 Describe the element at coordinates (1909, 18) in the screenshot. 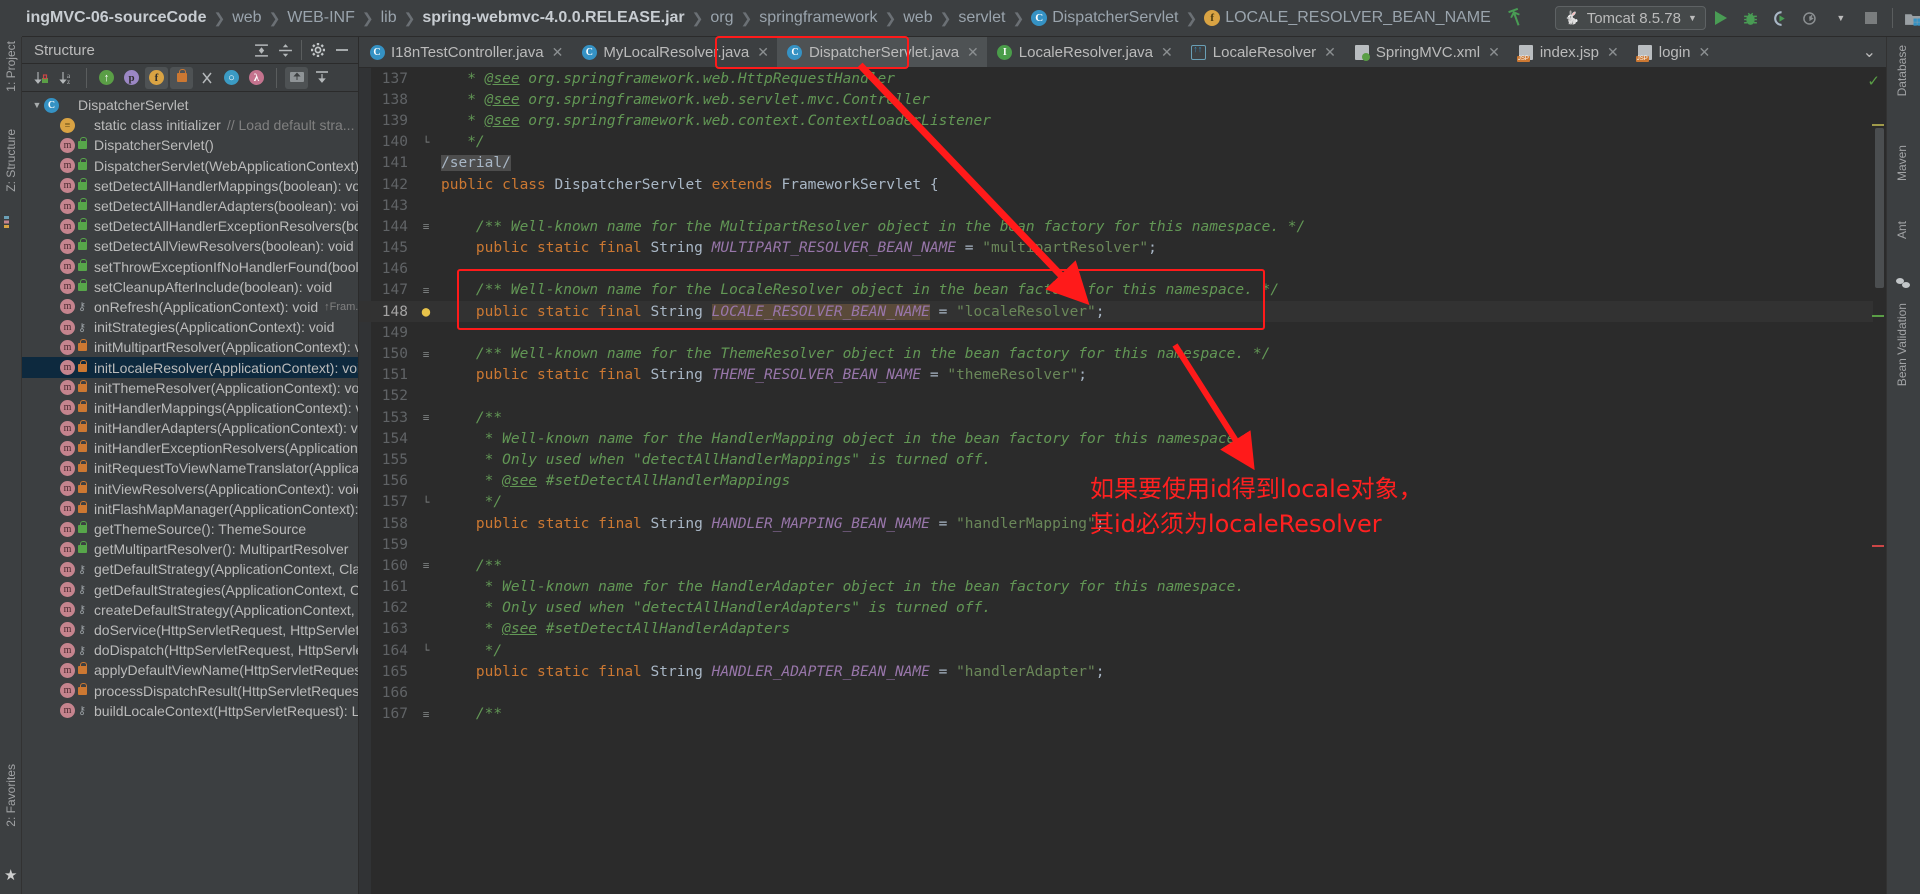

I see `project-structure-button` at that location.